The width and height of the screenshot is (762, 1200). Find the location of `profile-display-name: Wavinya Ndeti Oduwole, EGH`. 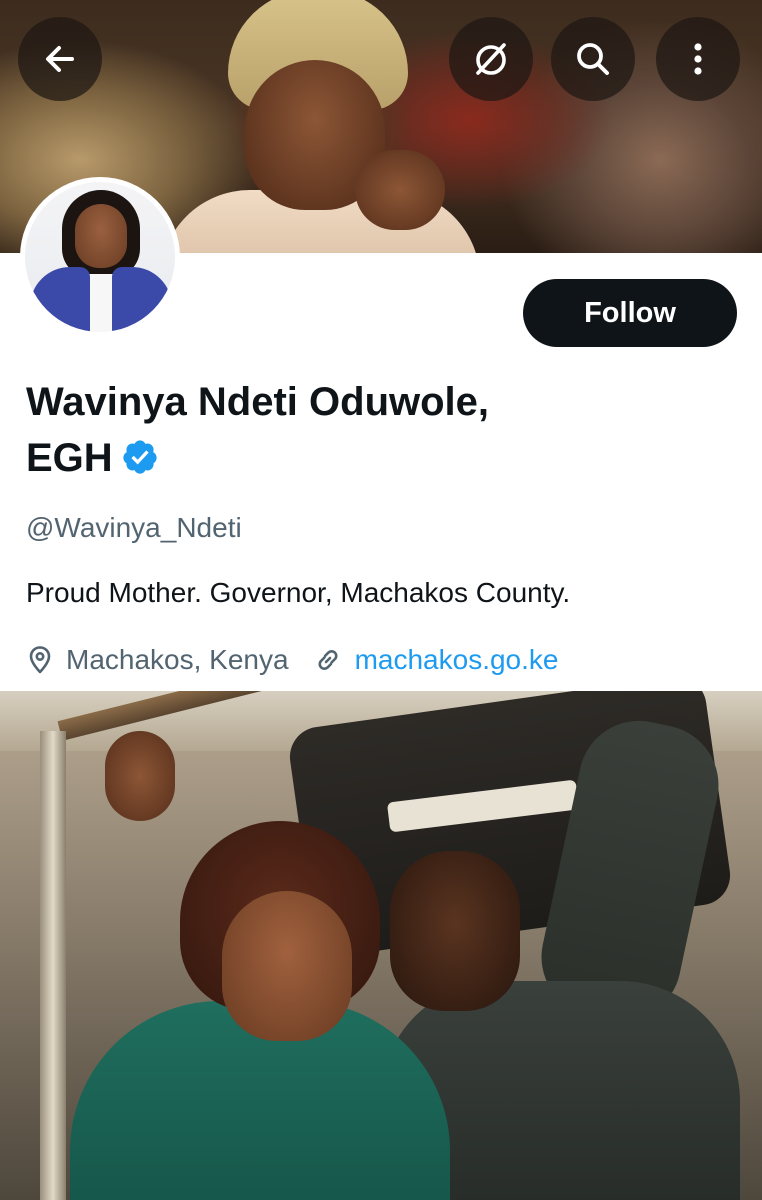

profile-display-name: Wavinya Ndeti Oduwole, EGH is located at coordinates (336, 430).